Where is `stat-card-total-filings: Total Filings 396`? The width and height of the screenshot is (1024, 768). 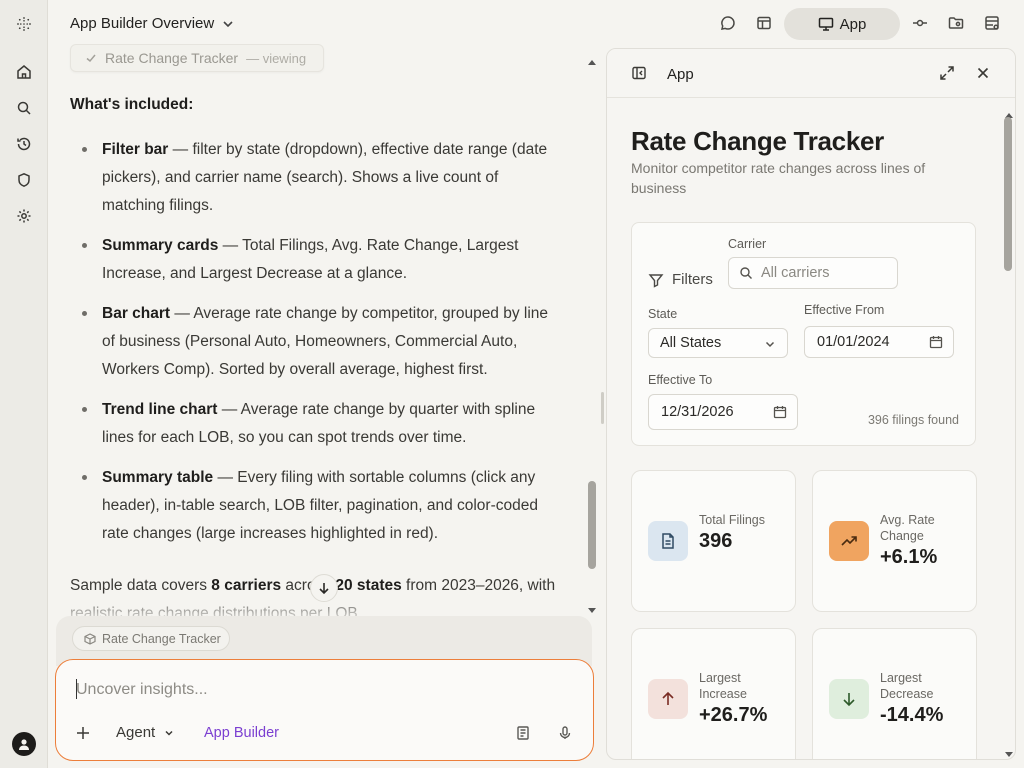
stat-card-total-filings: Total Filings 396 is located at coordinates (713, 541).